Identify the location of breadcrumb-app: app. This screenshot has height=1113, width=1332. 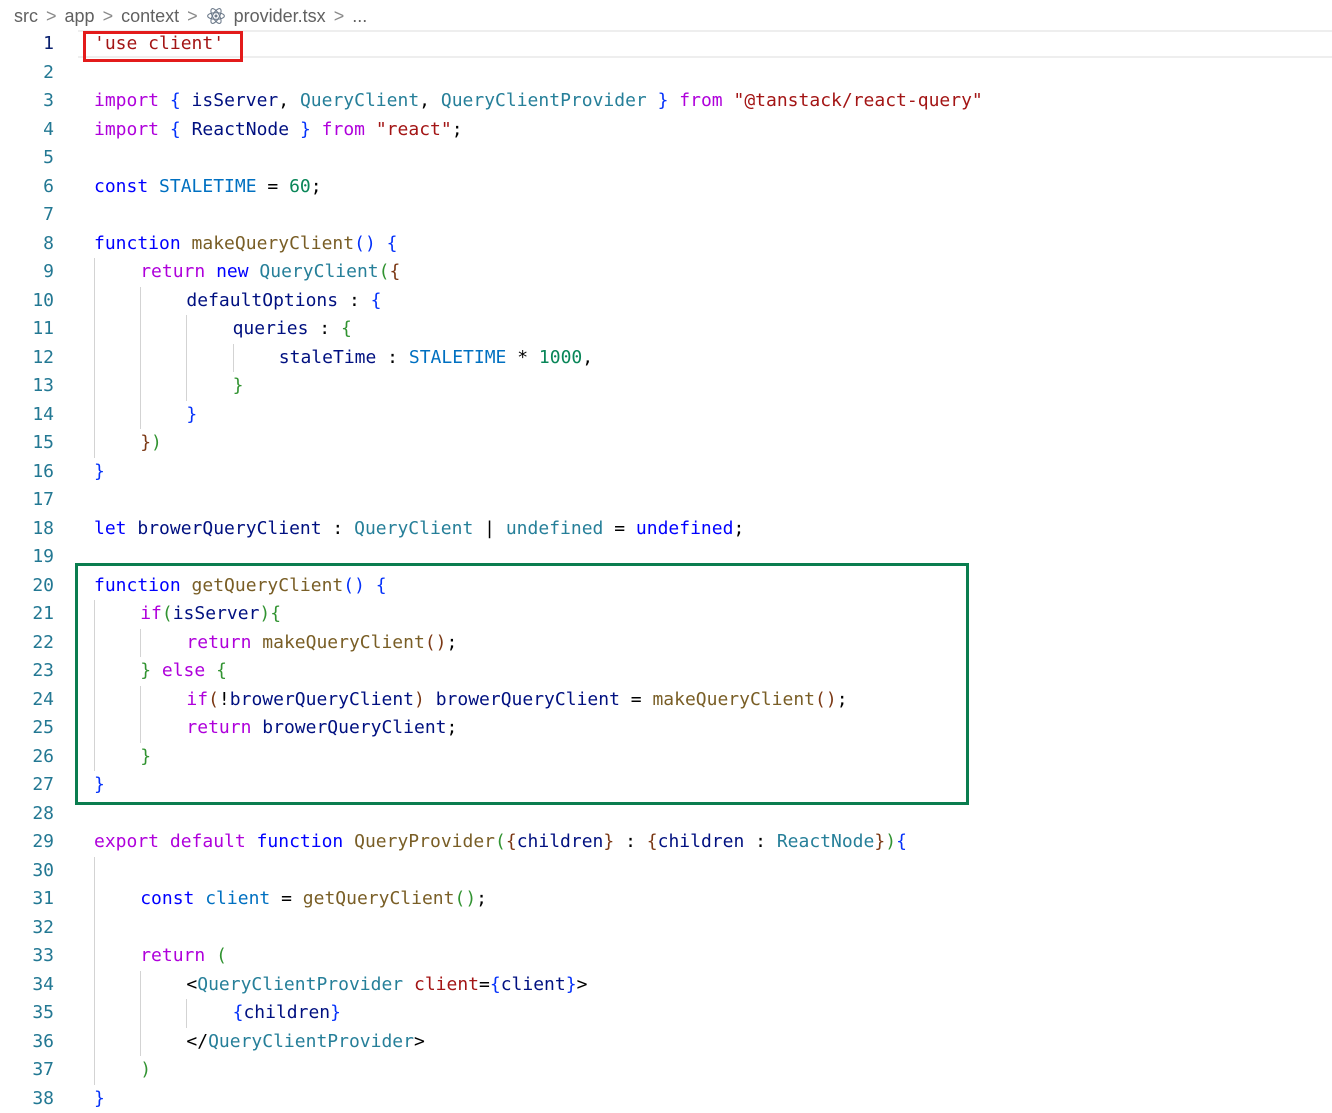
(80, 16).